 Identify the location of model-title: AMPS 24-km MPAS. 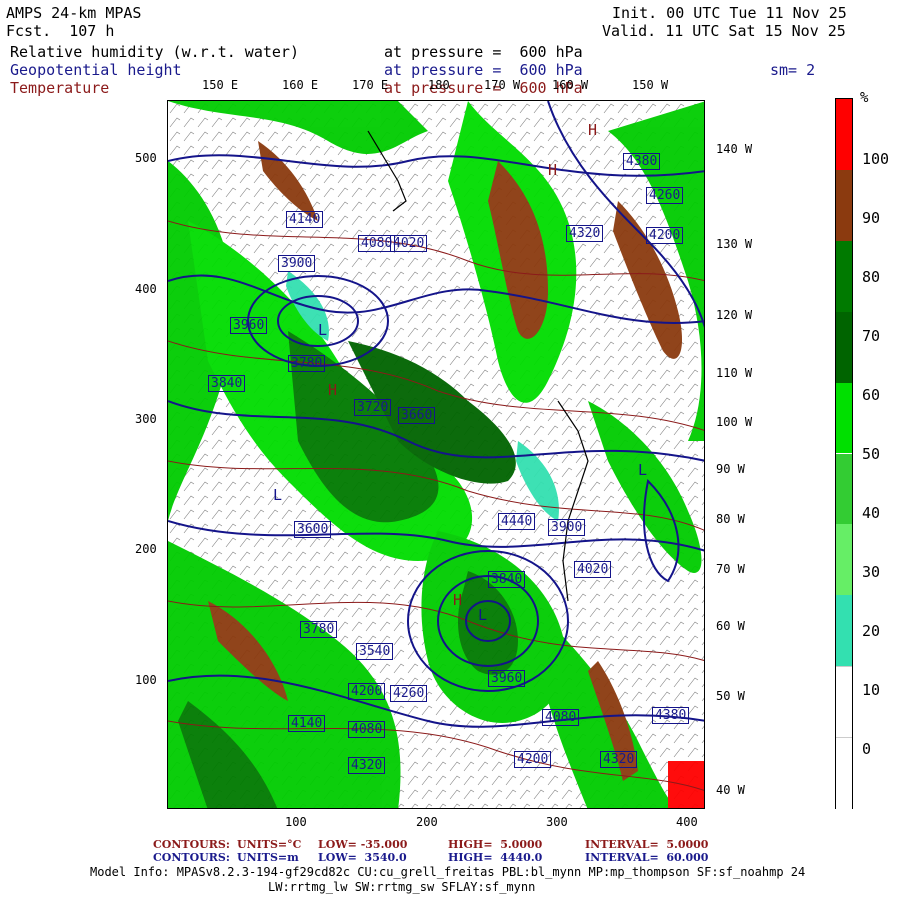
(74, 13).